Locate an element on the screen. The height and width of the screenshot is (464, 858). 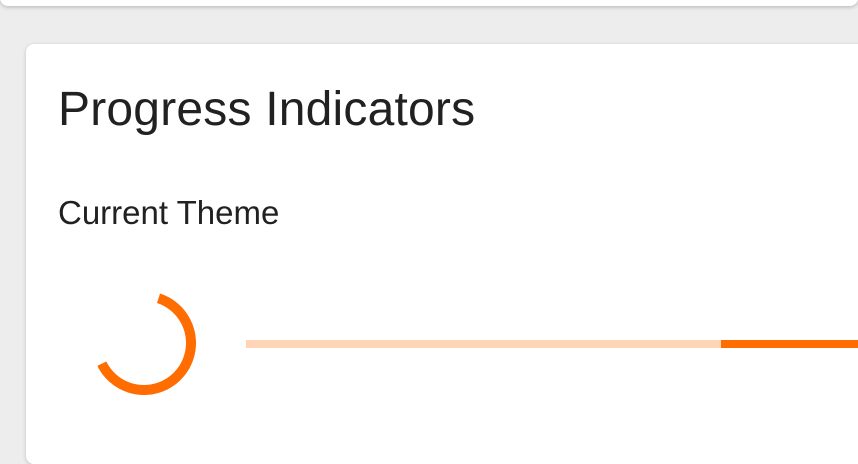
section-title: Current Theme is located at coordinates (169, 212).